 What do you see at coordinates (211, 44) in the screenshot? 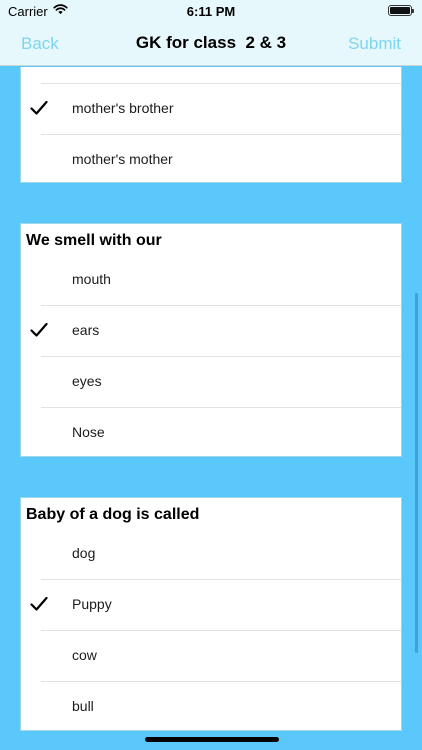
I see `navigation-bar: Back GK for class 2 & 3 Submit` at bounding box center [211, 44].